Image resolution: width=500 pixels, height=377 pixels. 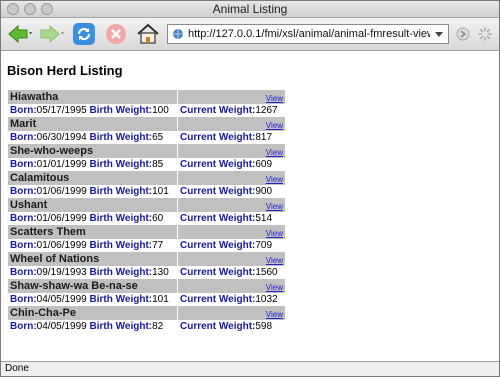 I want to click on forward-arrow-icon, so click(x=52, y=34).